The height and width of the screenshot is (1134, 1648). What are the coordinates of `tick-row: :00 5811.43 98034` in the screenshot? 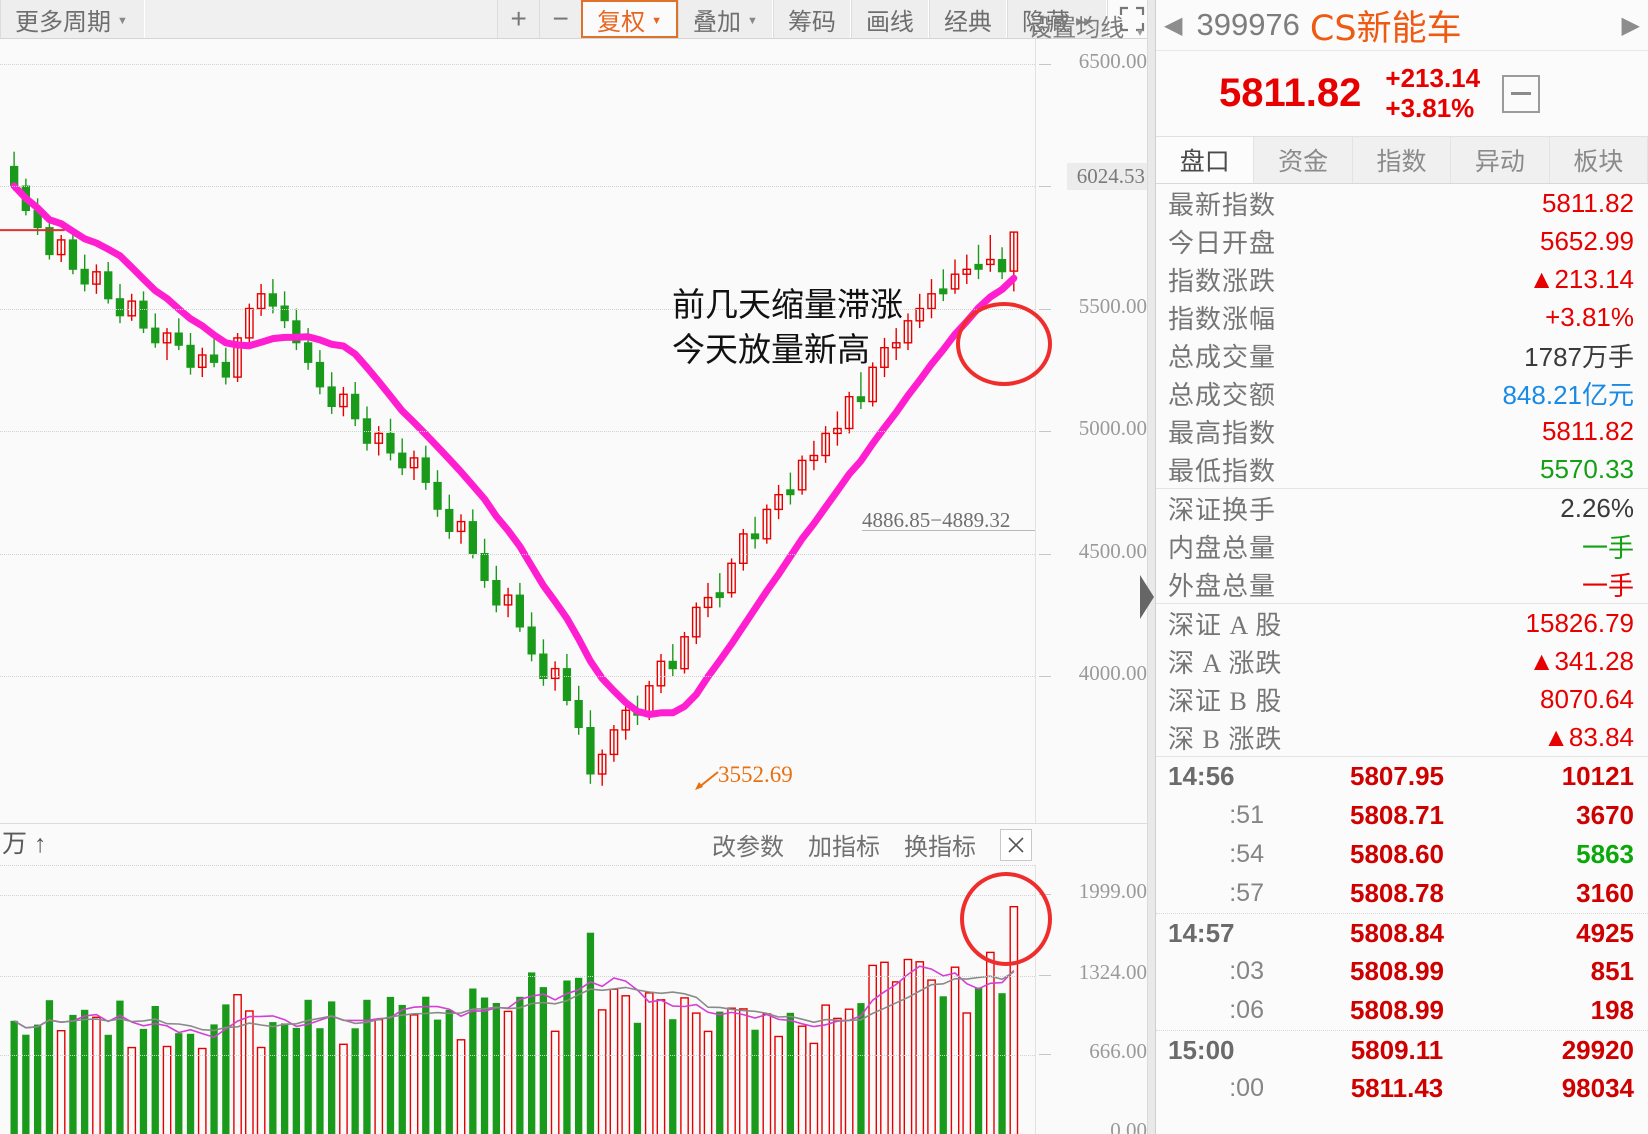 It's located at (1402, 1088).